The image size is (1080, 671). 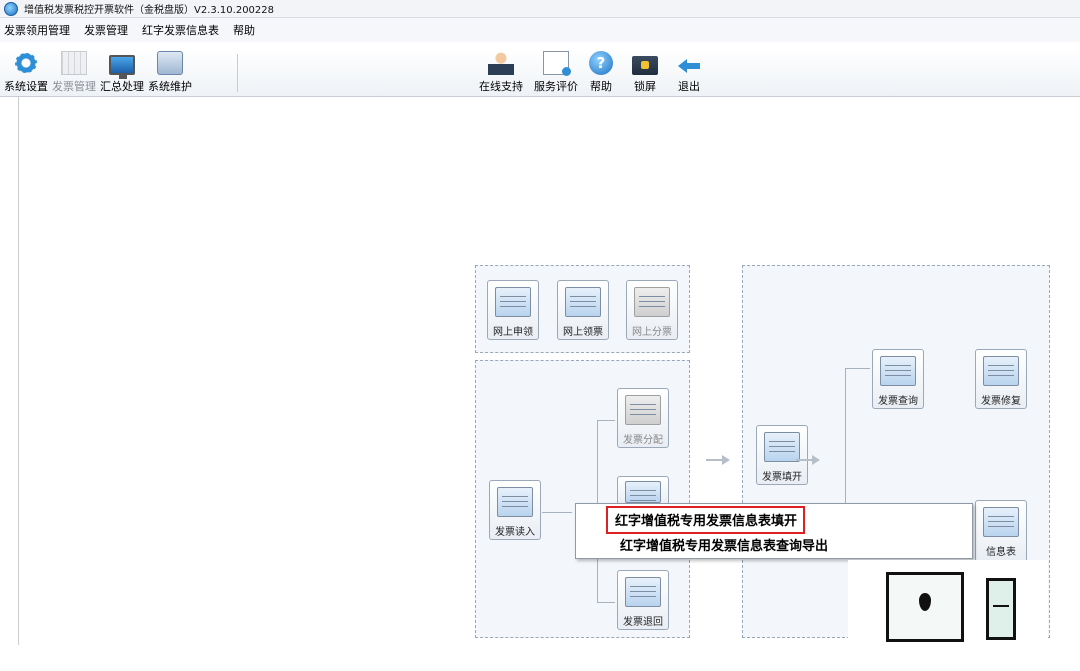 I want to click on menu-item-red-invoice-issue: 红字增值税专用发票信息表填开, so click(x=706, y=520).